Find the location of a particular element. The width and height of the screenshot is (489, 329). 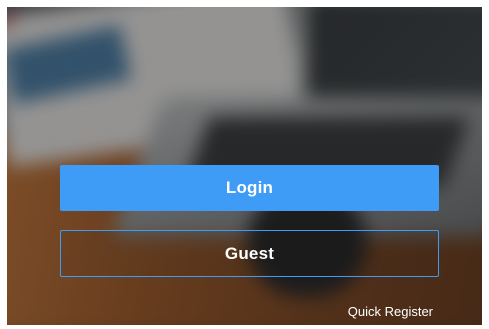

guest-button: Guest is located at coordinates (249, 253).